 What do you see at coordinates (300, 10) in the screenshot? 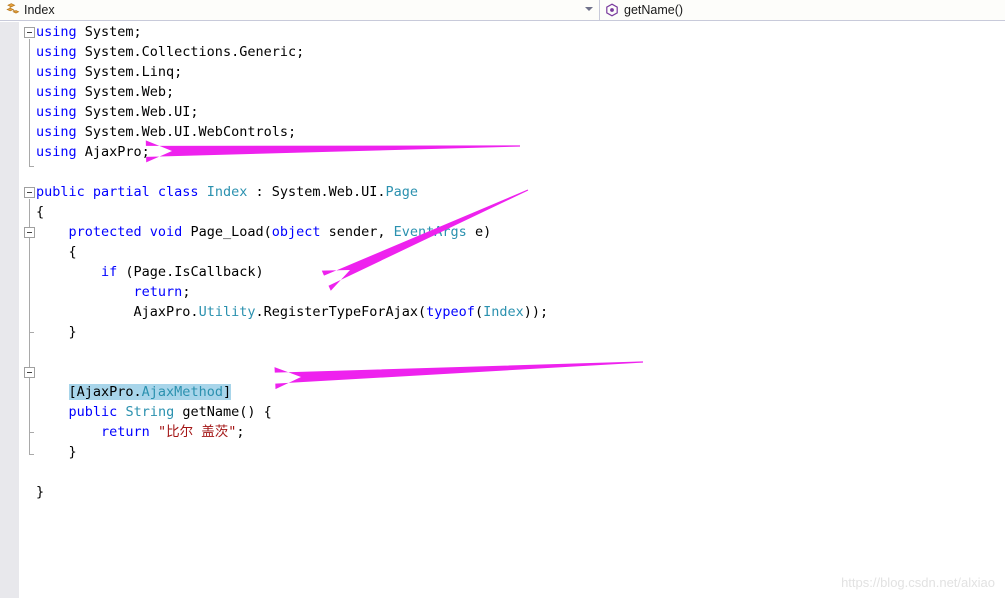
I see `type-dropdown: Index` at bounding box center [300, 10].